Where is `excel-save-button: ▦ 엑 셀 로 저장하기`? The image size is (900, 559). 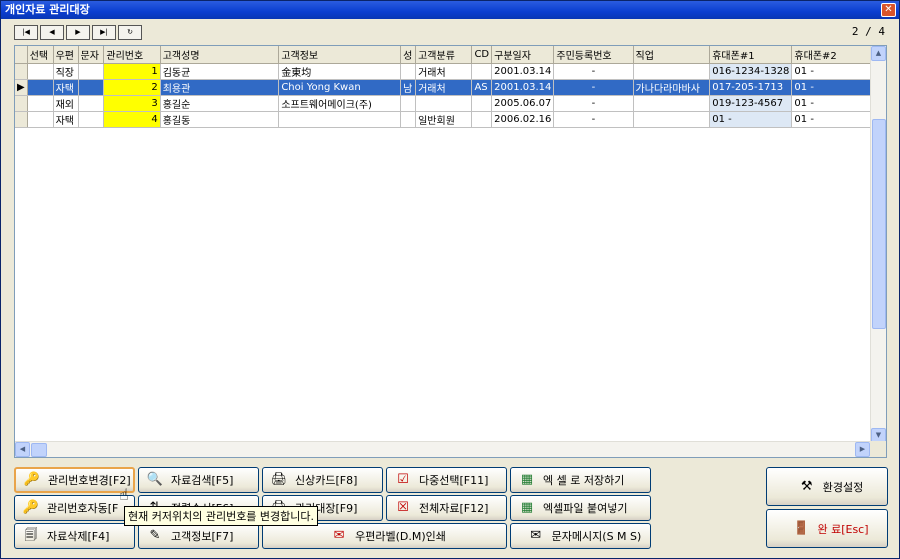 excel-save-button: ▦ 엑 셀 로 저장하기 is located at coordinates (580, 480).